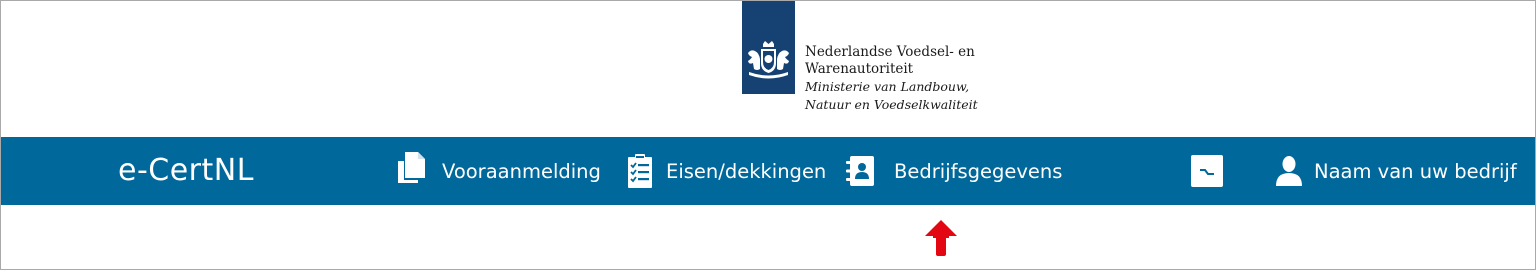 Image resolution: width=1536 pixels, height=270 pixels. I want to click on government-logo, so click(768, 47).